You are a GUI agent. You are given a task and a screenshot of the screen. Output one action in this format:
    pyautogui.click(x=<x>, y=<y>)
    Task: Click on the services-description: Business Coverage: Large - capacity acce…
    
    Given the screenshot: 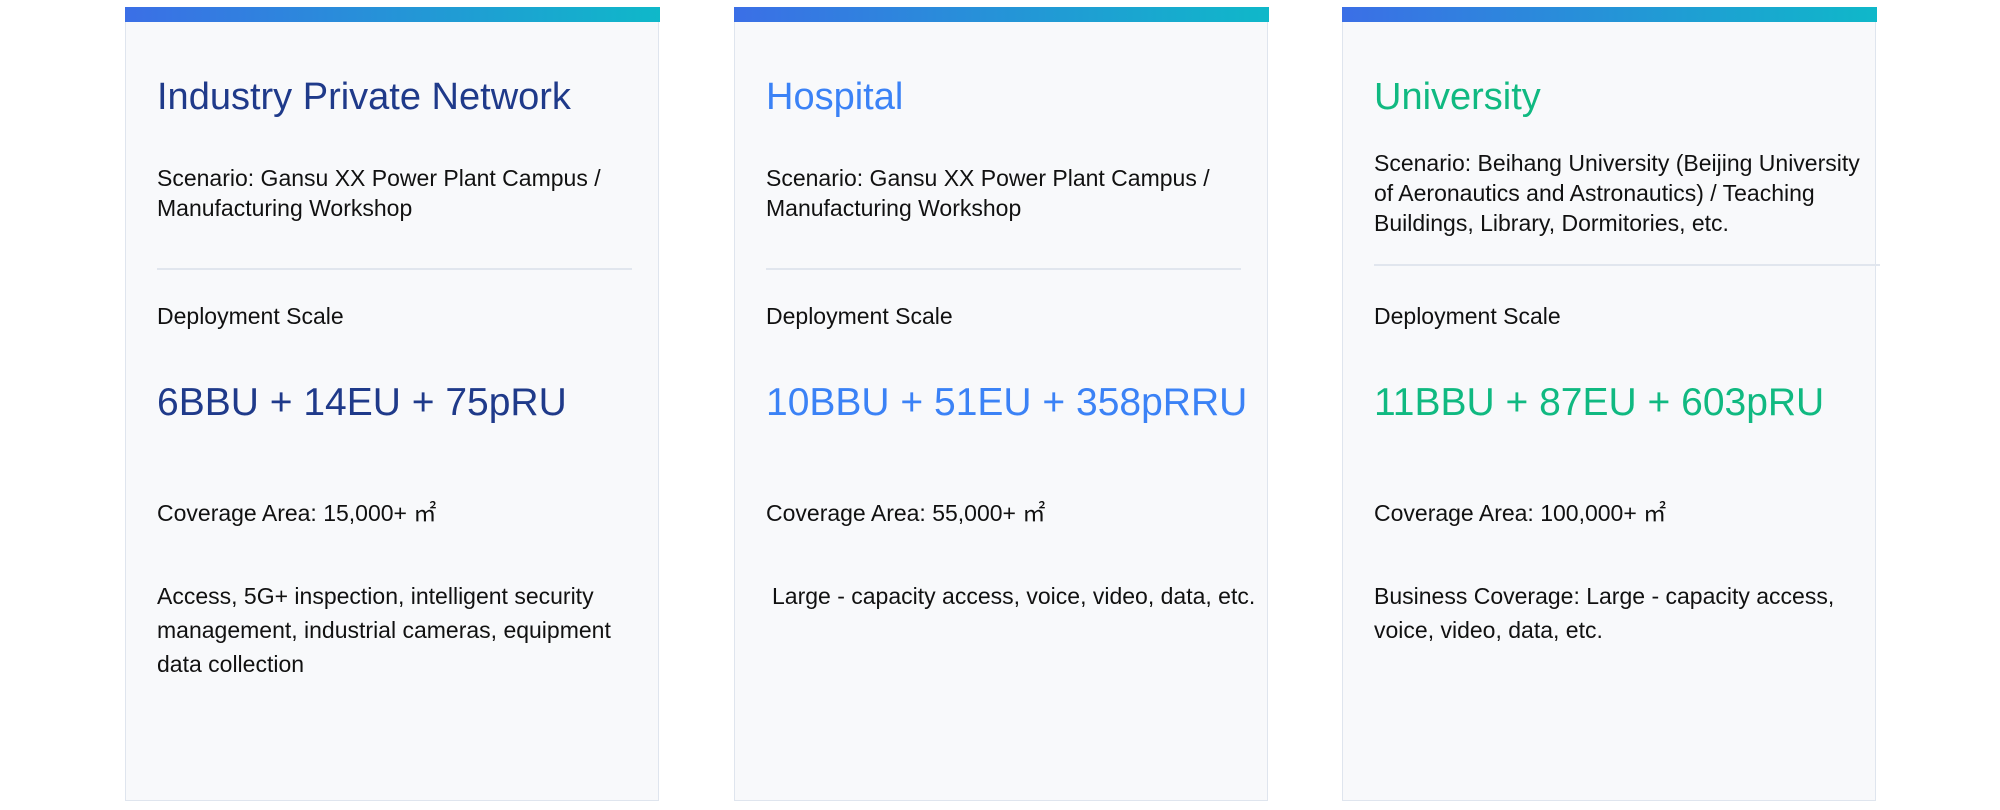 What is the action you would take?
    pyautogui.click(x=1604, y=613)
    